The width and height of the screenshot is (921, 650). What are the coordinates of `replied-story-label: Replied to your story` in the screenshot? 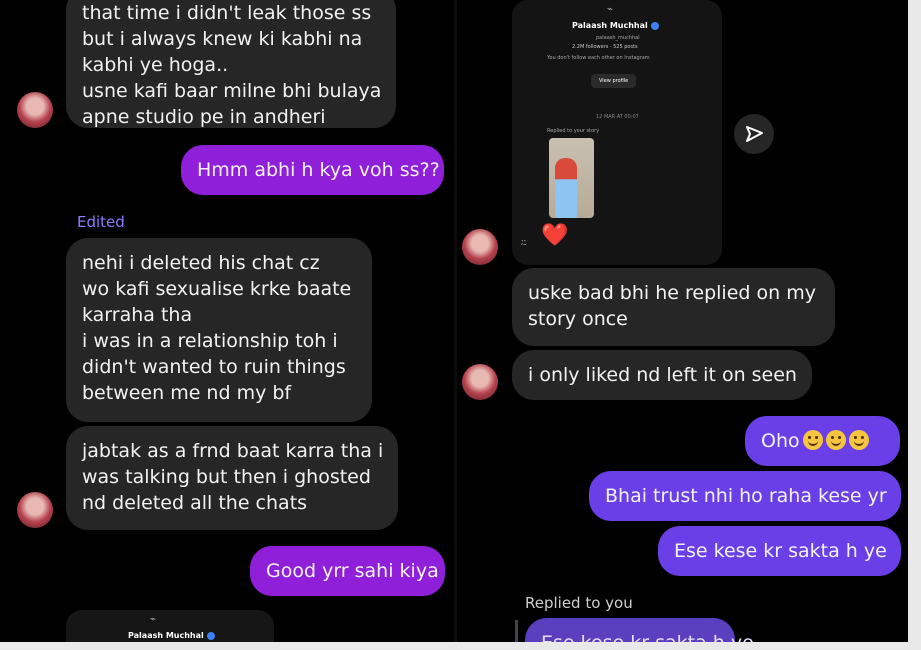 It's located at (573, 131).